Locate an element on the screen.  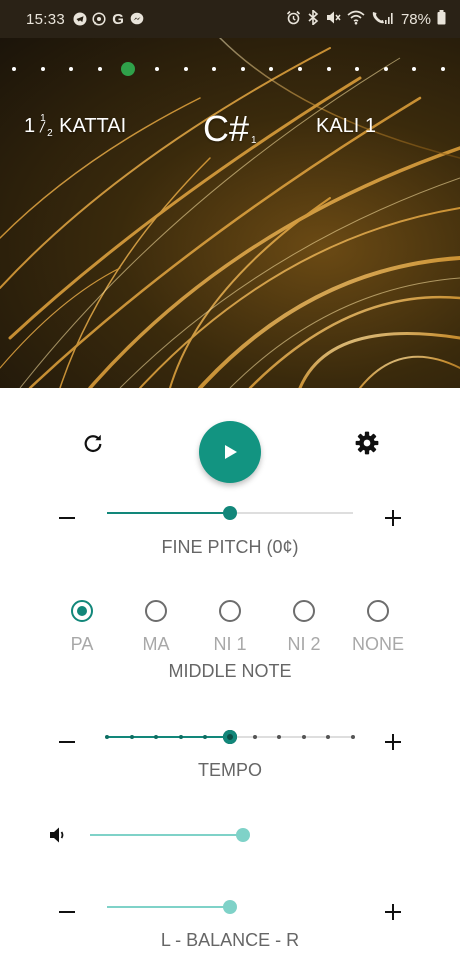
radio-label-pa: PA is located at coordinates (82, 644).